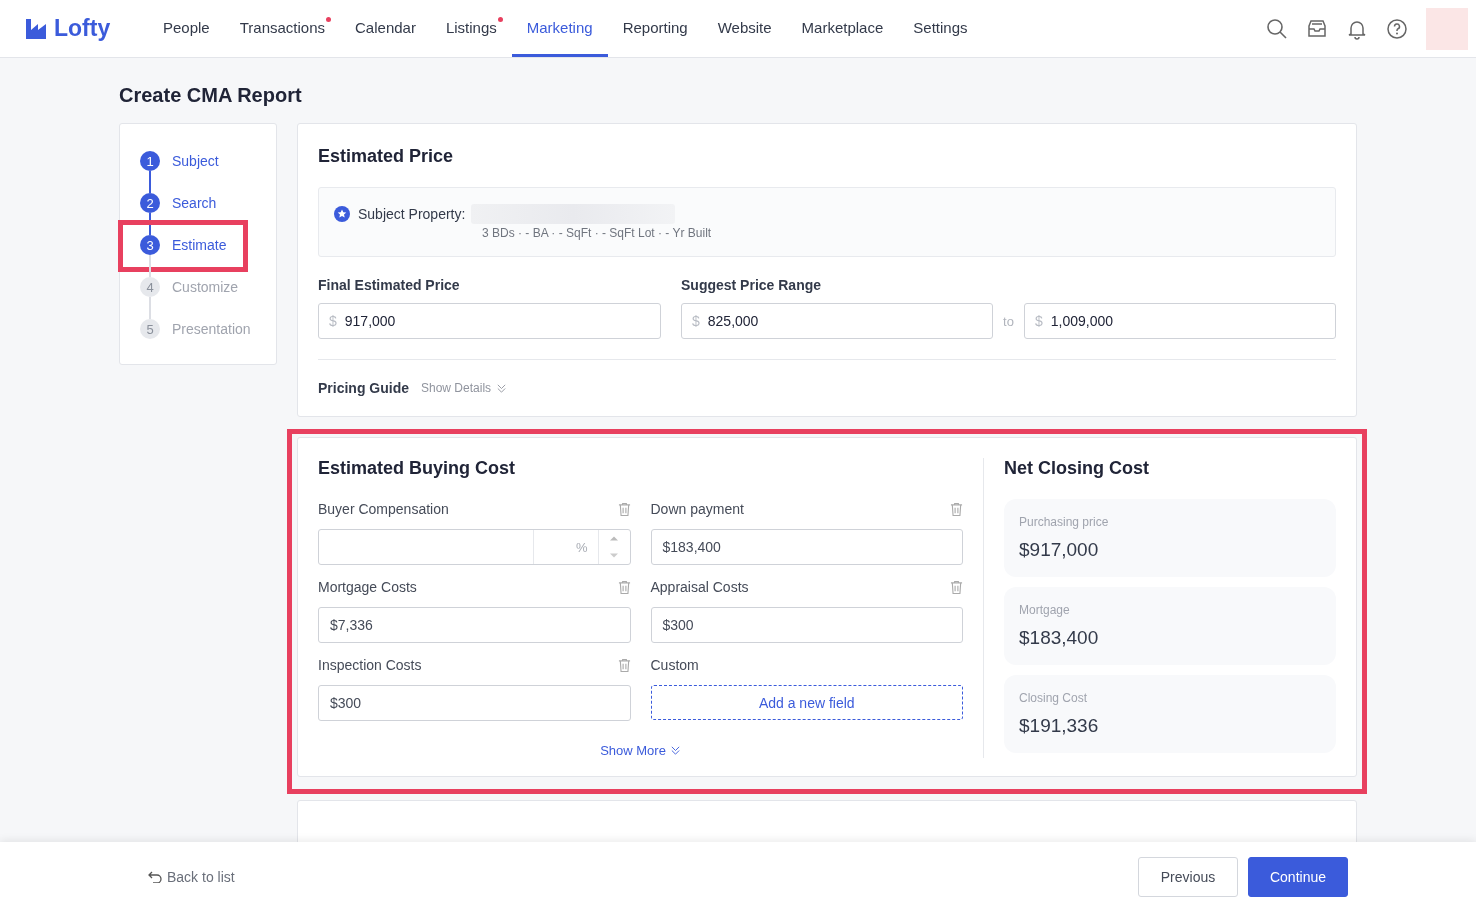 The image size is (1476, 912). I want to click on back-link: Back to list, so click(191, 877).